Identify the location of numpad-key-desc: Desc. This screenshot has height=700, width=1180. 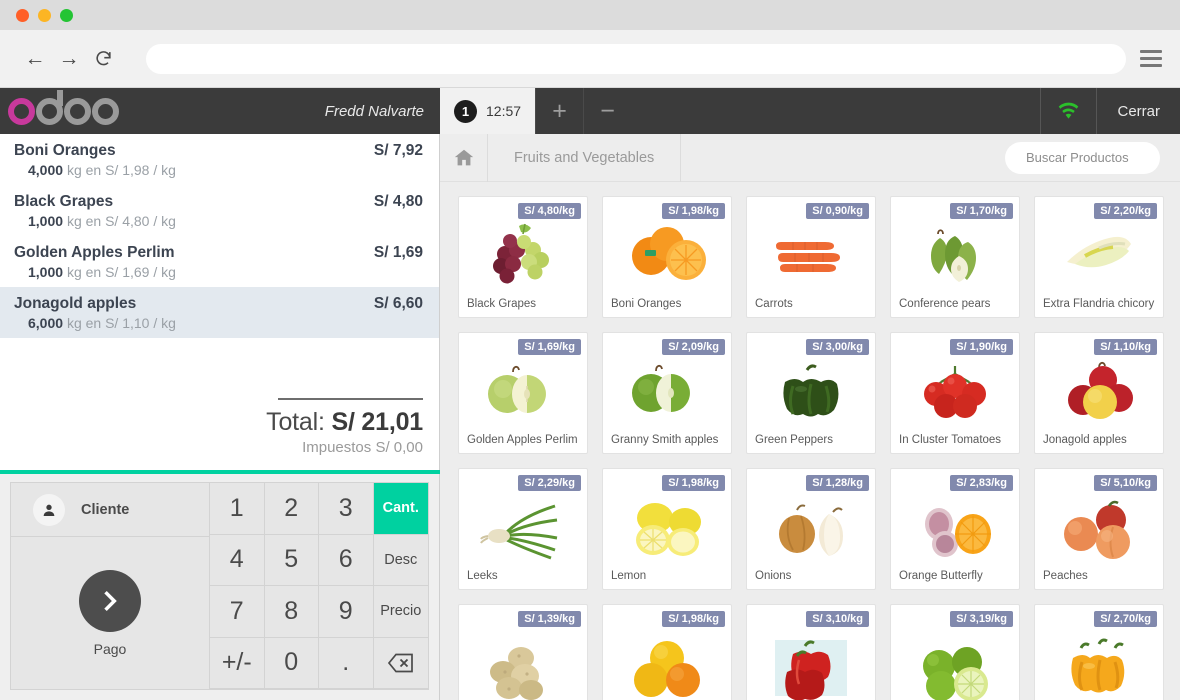
(400, 560).